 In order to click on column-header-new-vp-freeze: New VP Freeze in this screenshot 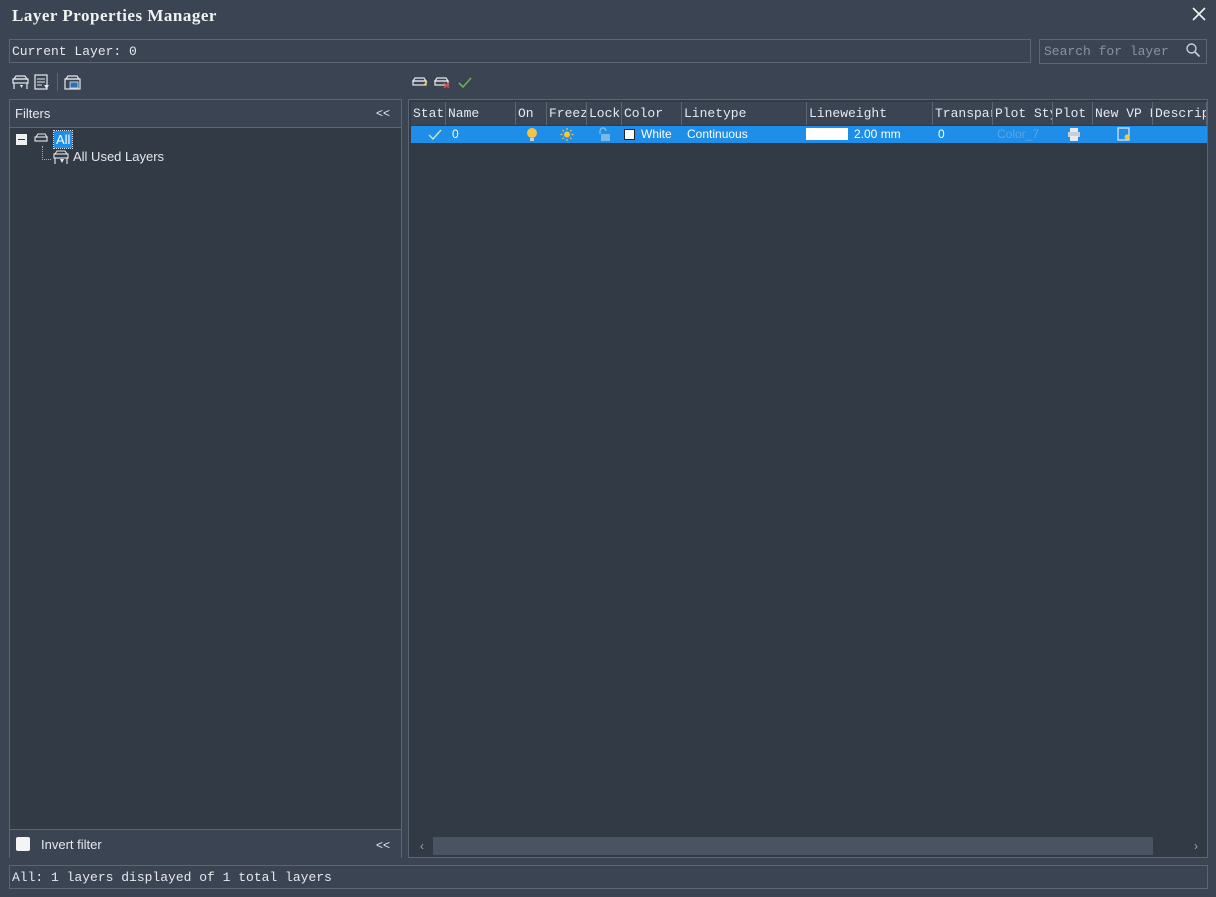, I will do `click(1123, 113)`.